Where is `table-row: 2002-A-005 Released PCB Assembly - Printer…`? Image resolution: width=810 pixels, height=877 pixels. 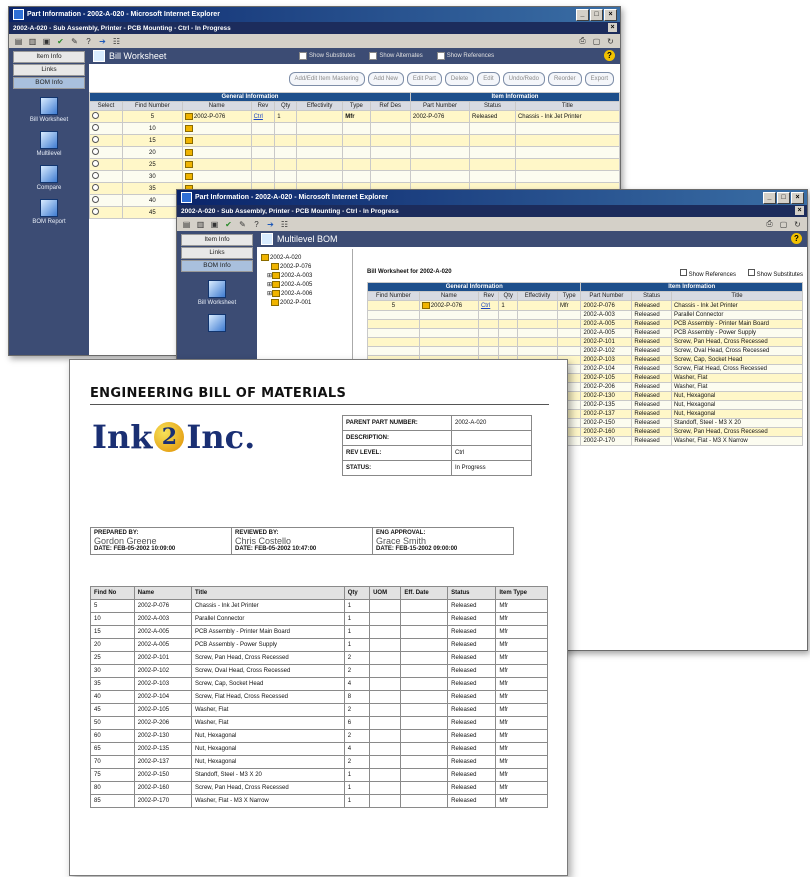 table-row: 2002-A-005 Released PCB Assembly - Printer… is located at coordinates (585, 324).